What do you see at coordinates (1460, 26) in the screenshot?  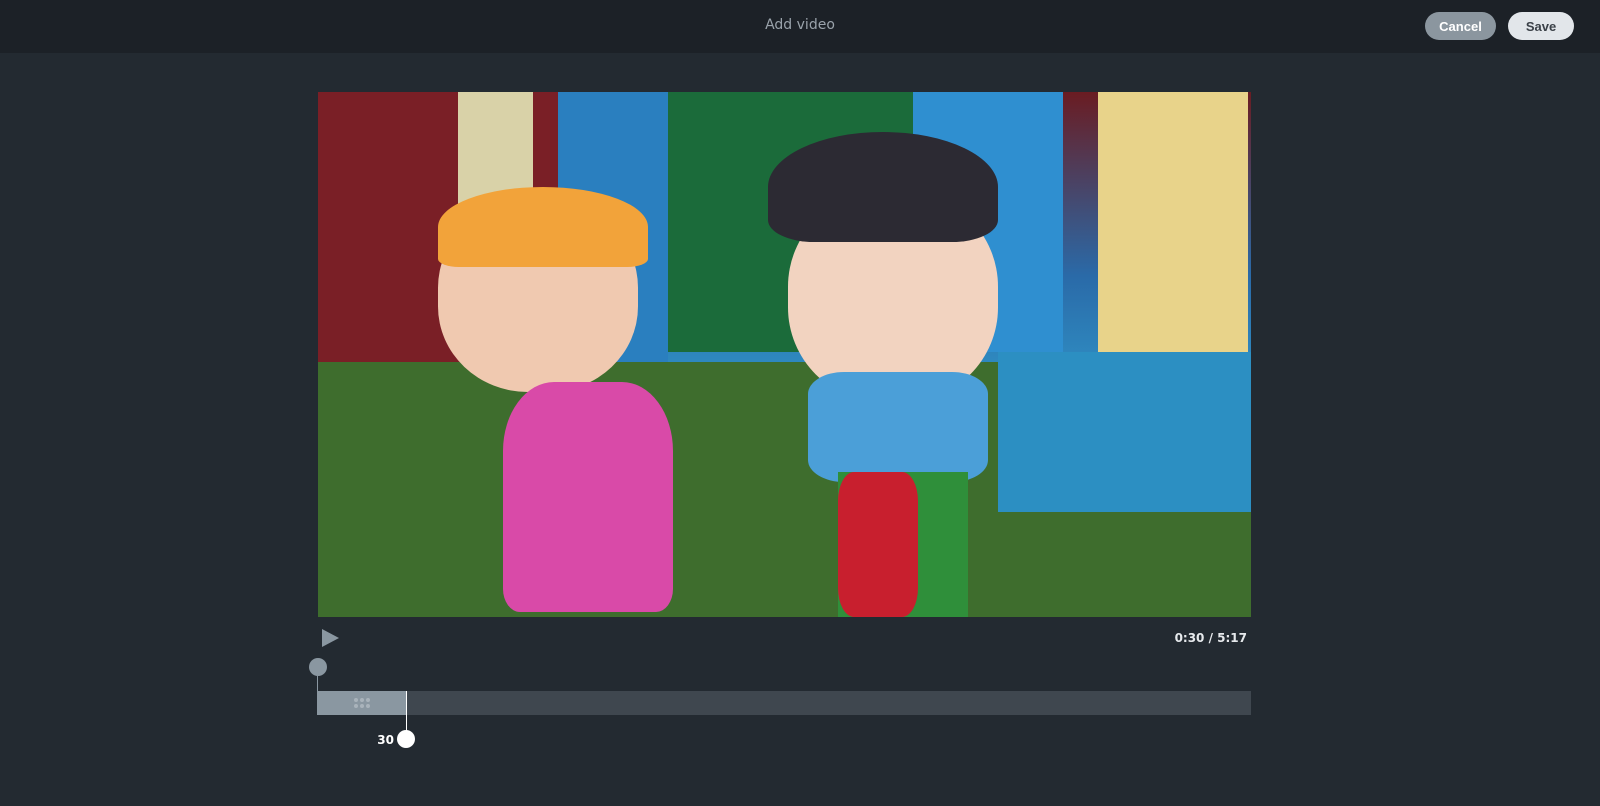 I see `cancel-button: Cancel` at bounding box center [1460, 26].